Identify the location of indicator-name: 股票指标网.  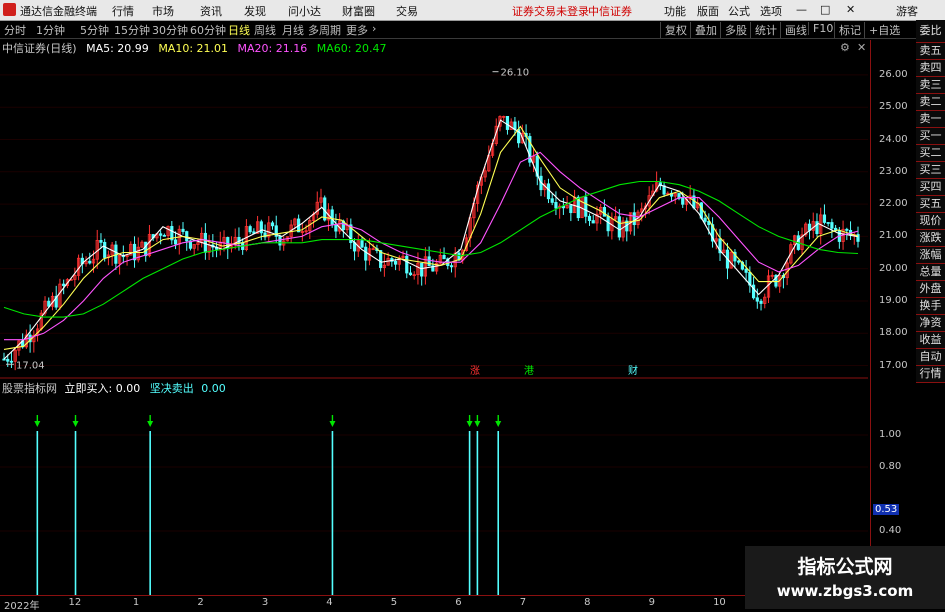
(29, 388).